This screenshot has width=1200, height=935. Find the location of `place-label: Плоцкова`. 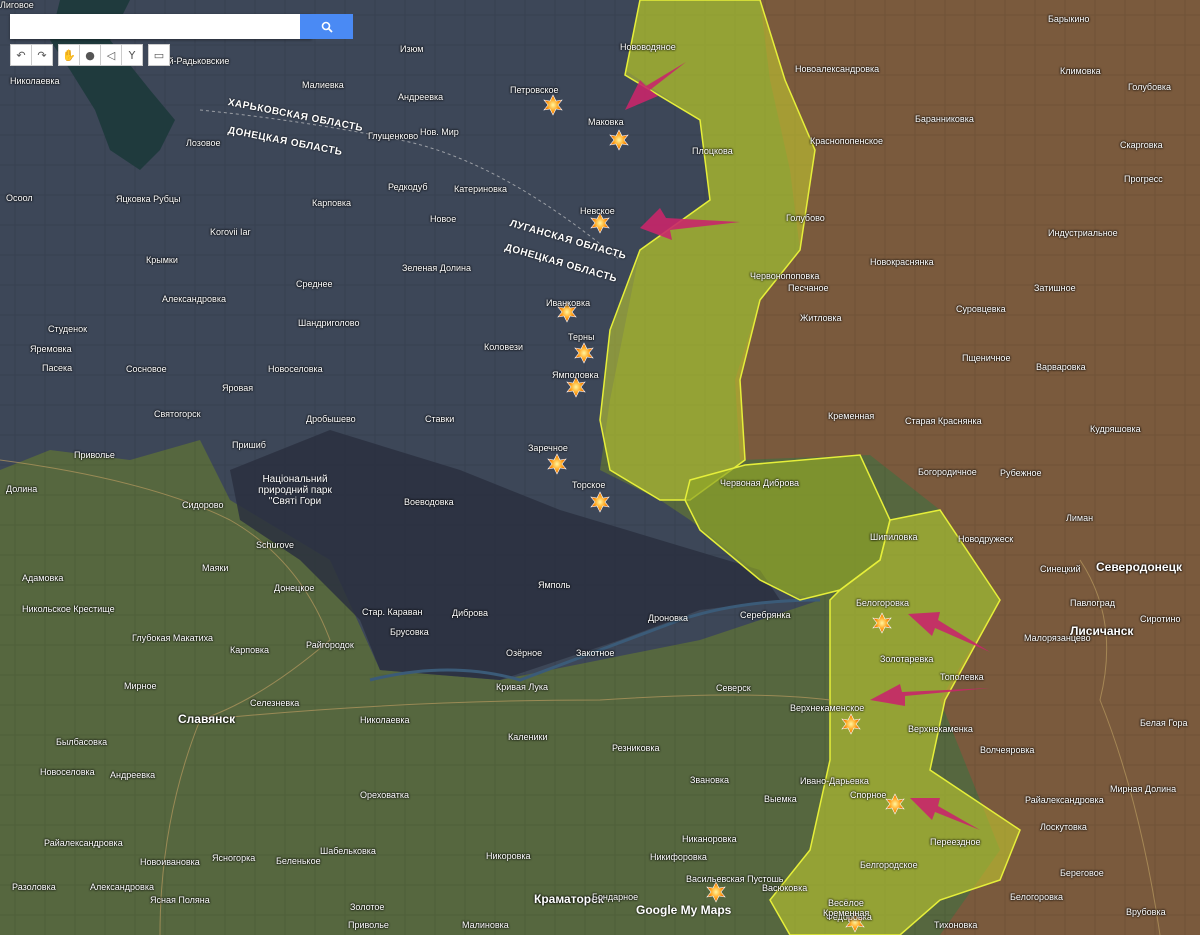

place-label: Плоцкова is located at coordinates (712, 151).